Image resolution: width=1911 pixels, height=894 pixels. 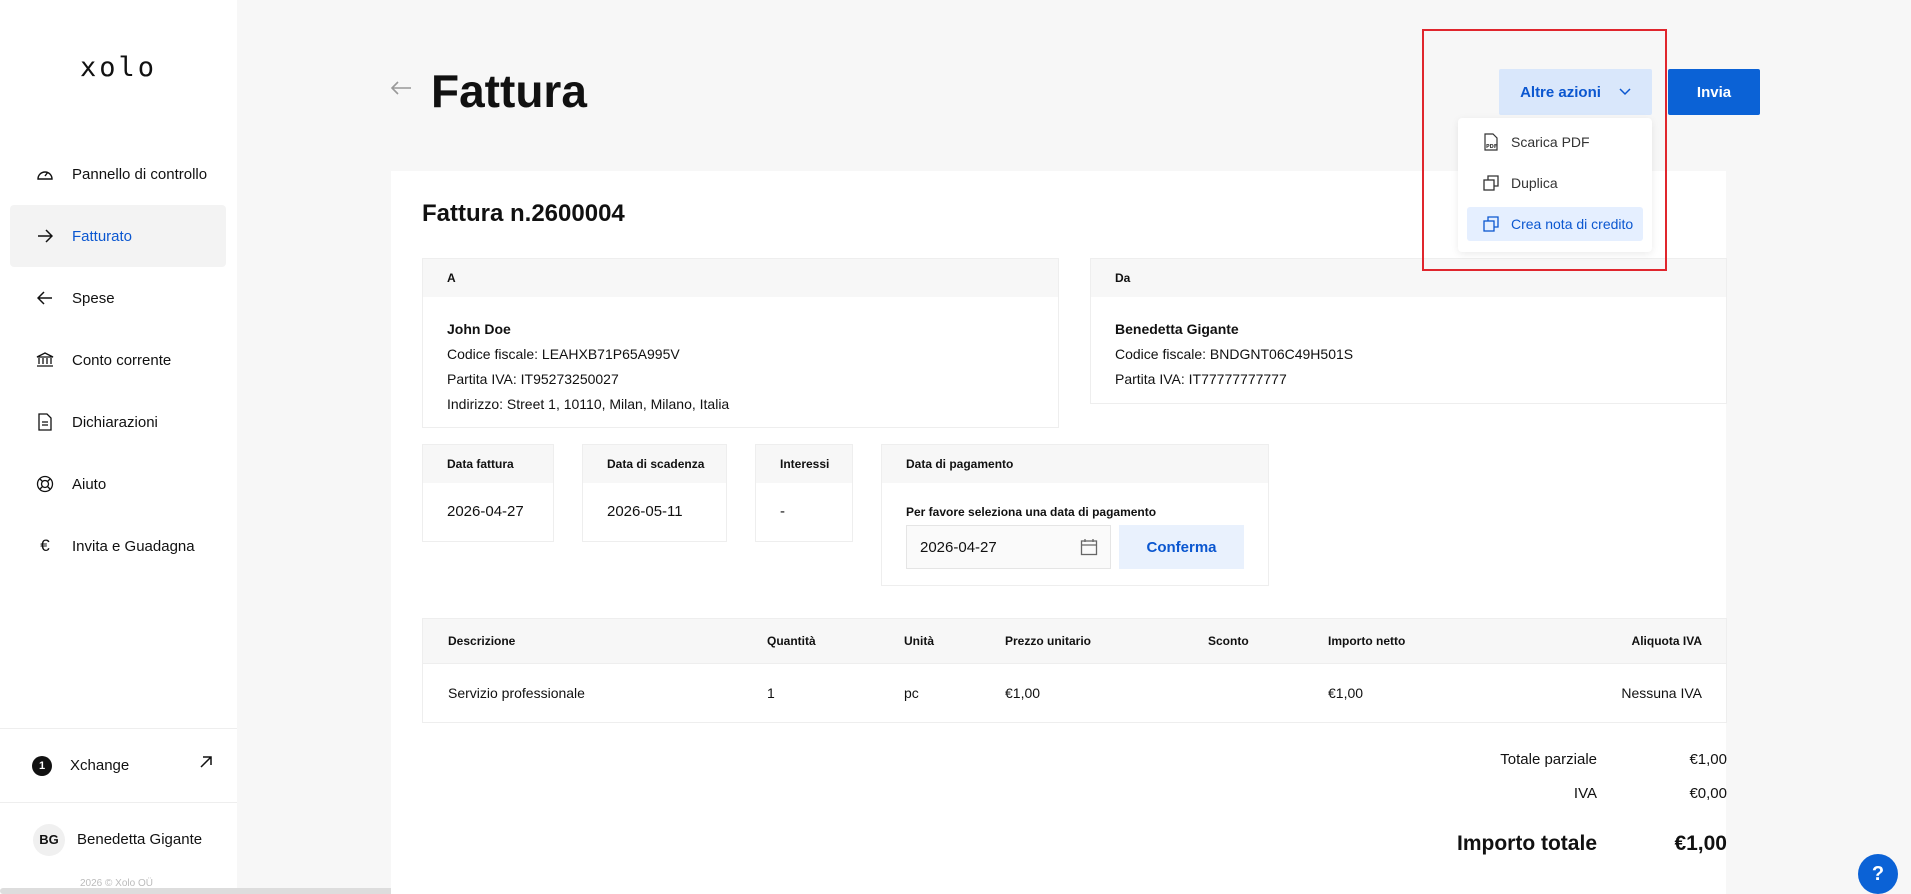 I want to click on menu-item-duplicate: Duplica, so click(x=1555, y=183).